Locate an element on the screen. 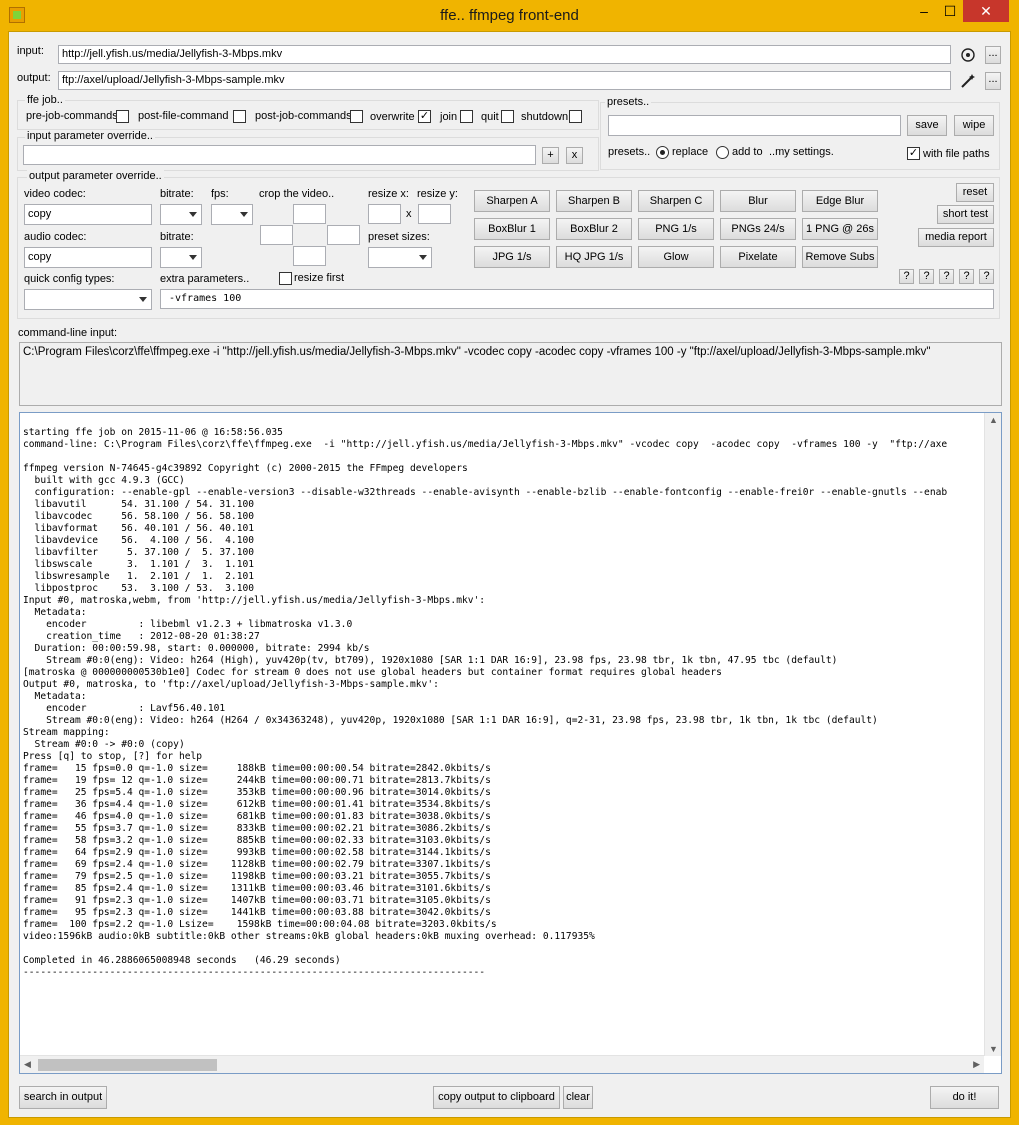  resize-first-label: resize first is located at coordinates (319, 278).